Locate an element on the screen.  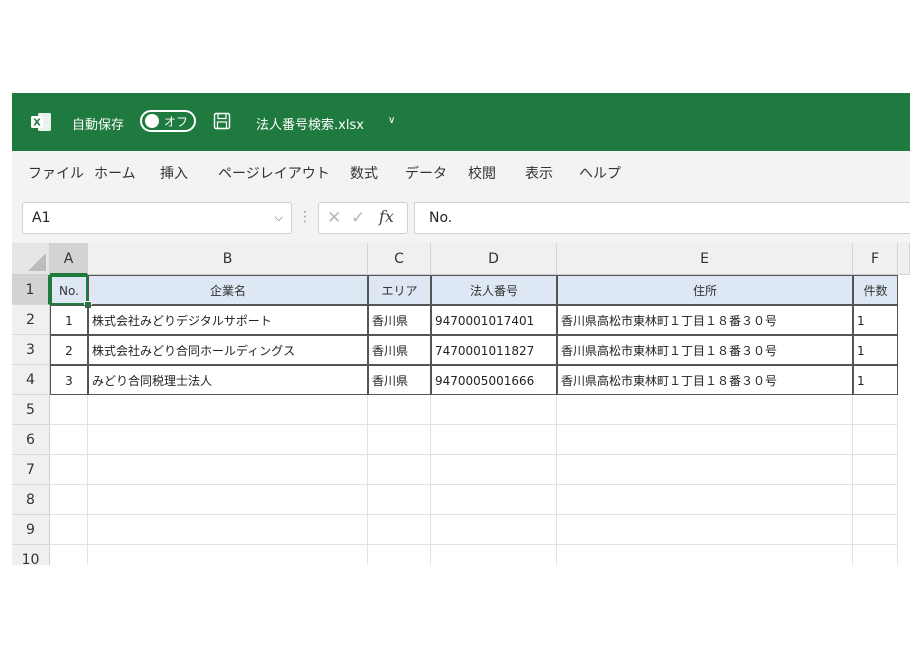
row-header-6: 6 is located at coordinates (31, 440).